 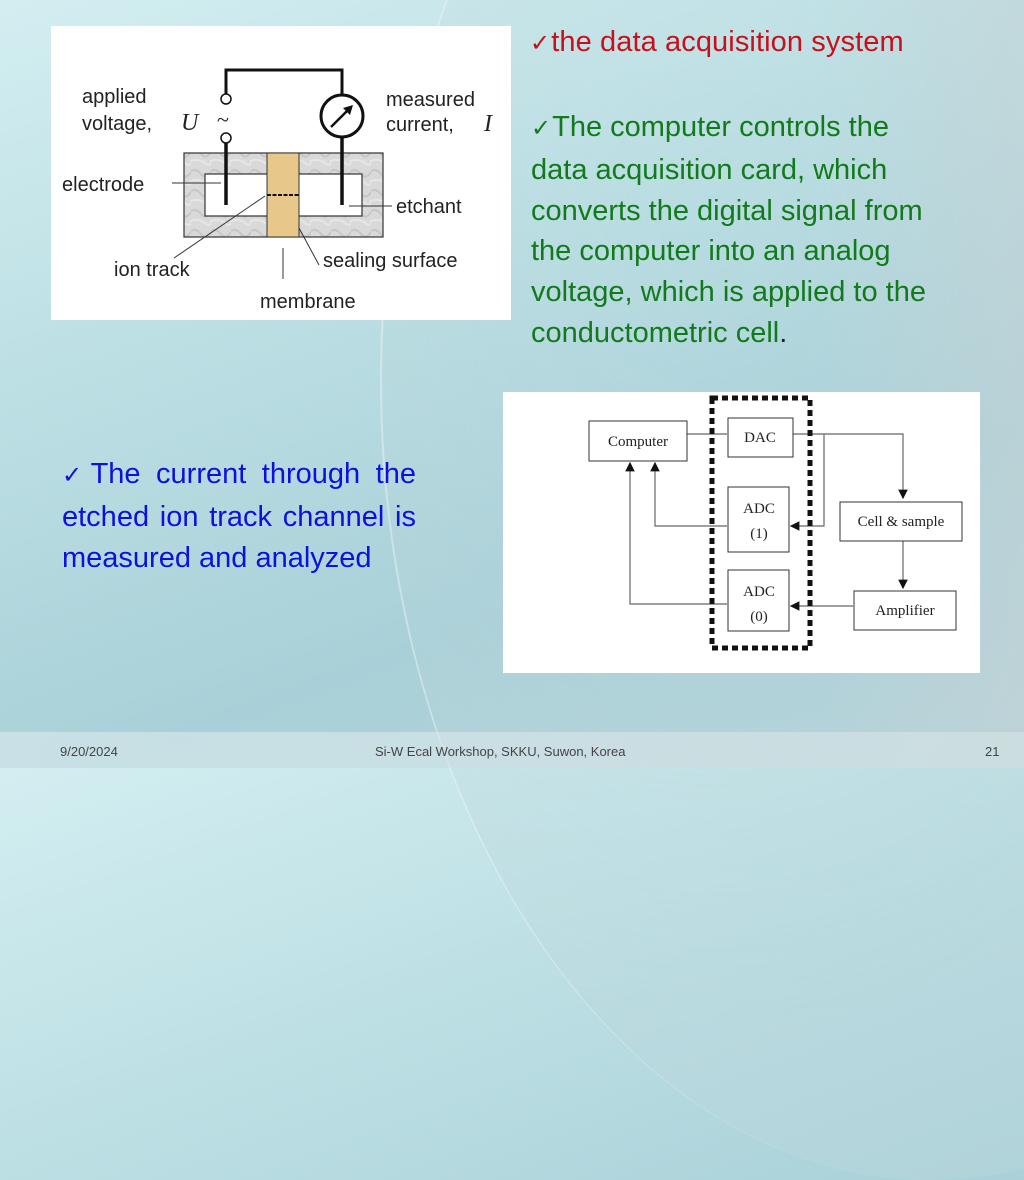 I want to click on block-adc1-label: ADC, so click(x=759, y=509).